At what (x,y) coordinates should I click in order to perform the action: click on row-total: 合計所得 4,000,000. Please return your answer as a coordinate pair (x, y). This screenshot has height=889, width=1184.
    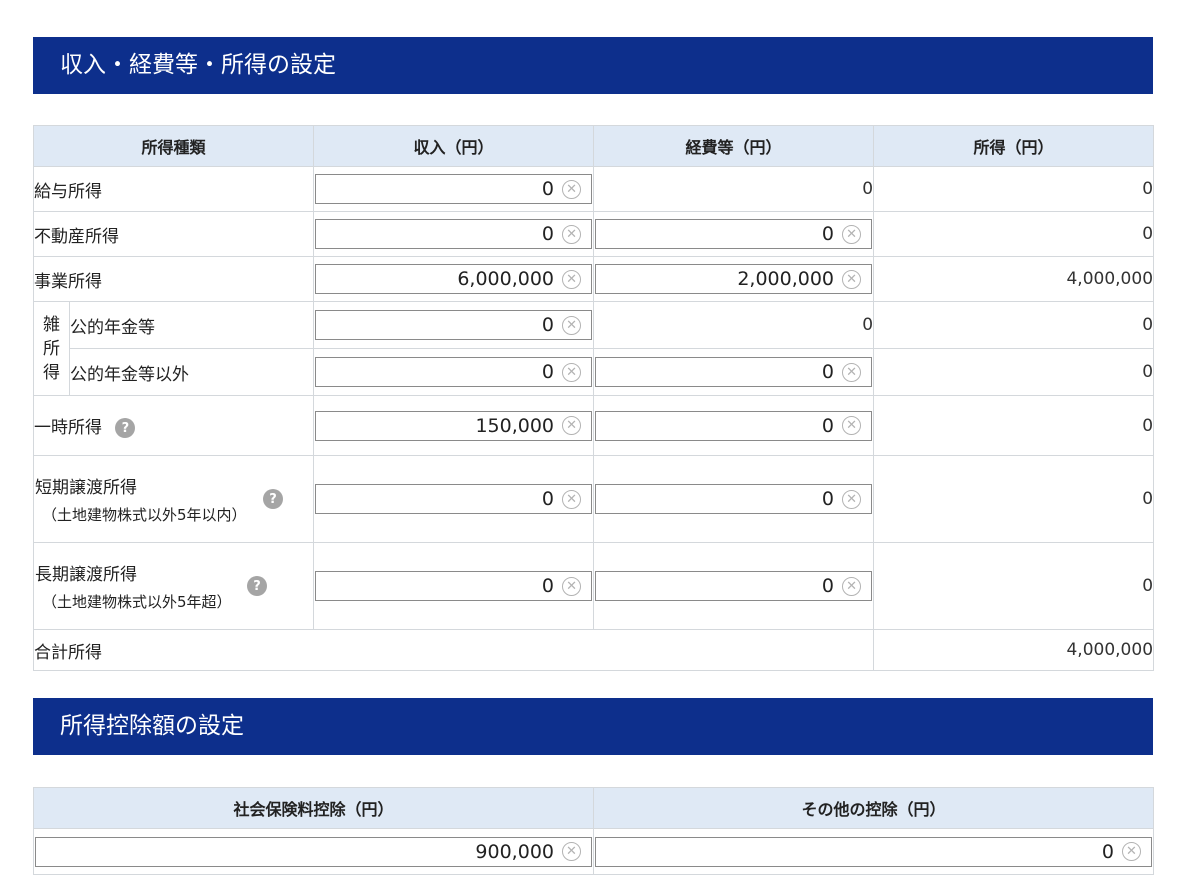
    Looking at the image, I should click on (593, 650).